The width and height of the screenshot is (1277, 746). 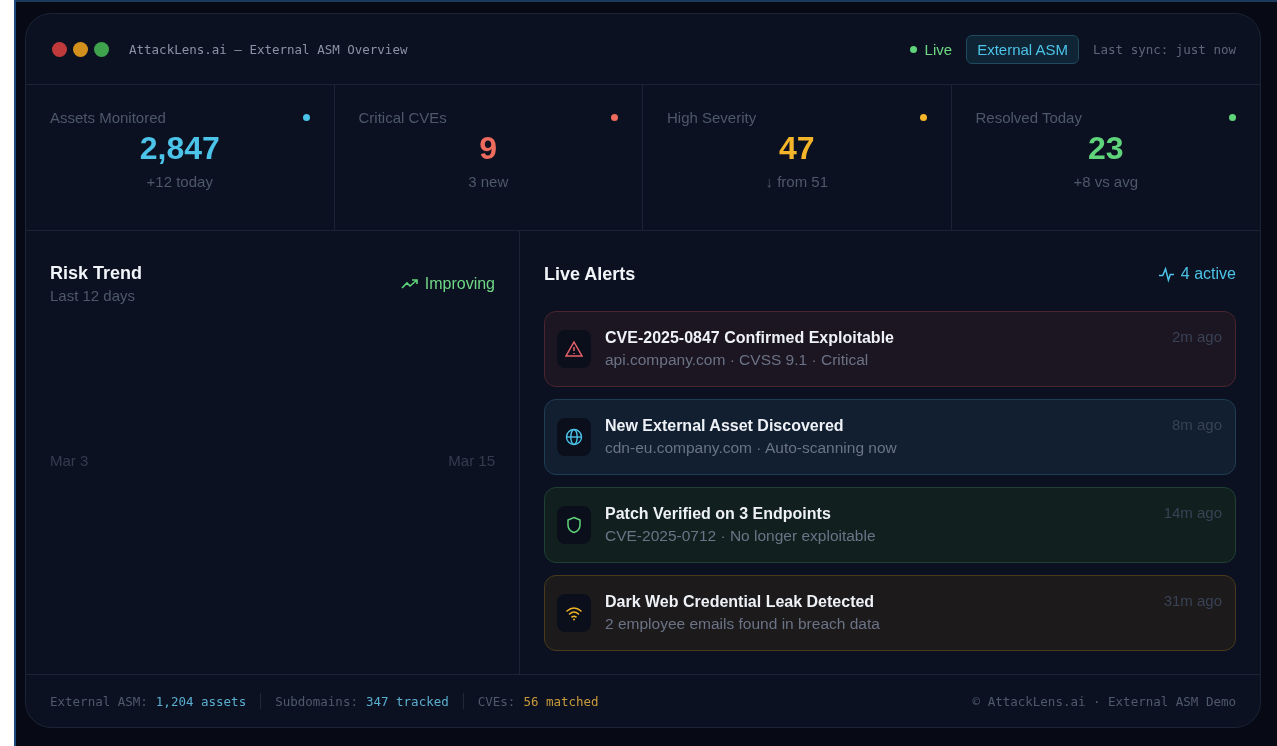 I want to click on stat-label: Assets Monitored, so click(x=108, y=117).